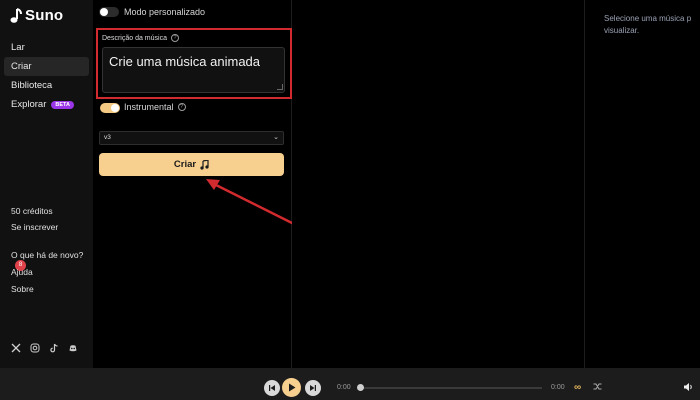  I want to click on subscribe-link: Se inscrever, so click(34, 227).